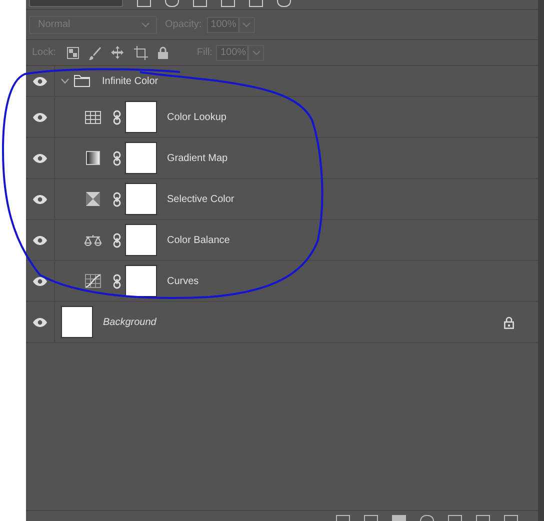 The image size is (544, 521). I want to click on layer-thumbnail, so click(77, 322).